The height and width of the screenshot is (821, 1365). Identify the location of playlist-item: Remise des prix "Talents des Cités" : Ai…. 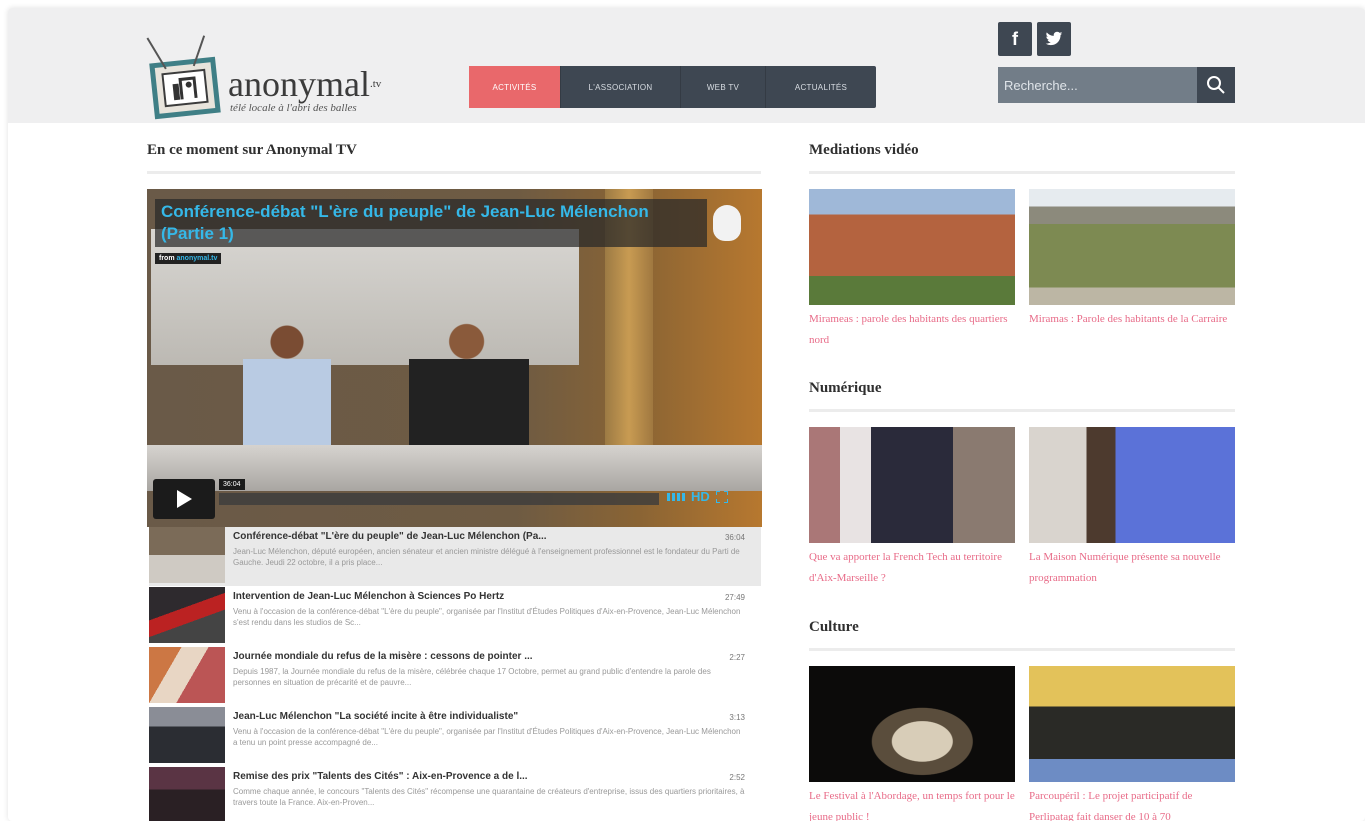
(455, 794).